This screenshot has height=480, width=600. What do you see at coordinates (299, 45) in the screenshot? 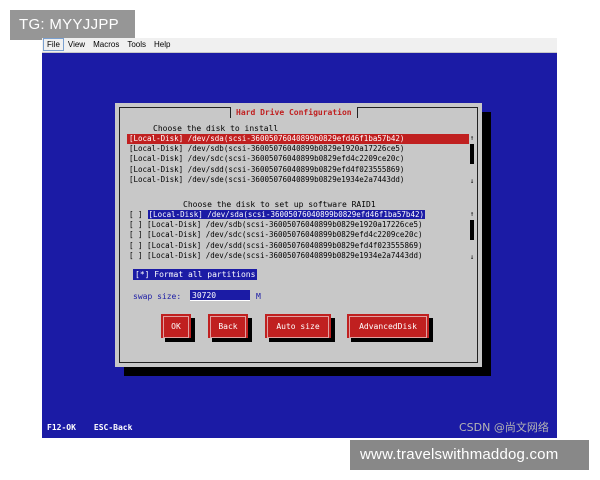
I see `menu-bar: File View Macros Tools Help` at bounding box center [299, 45].